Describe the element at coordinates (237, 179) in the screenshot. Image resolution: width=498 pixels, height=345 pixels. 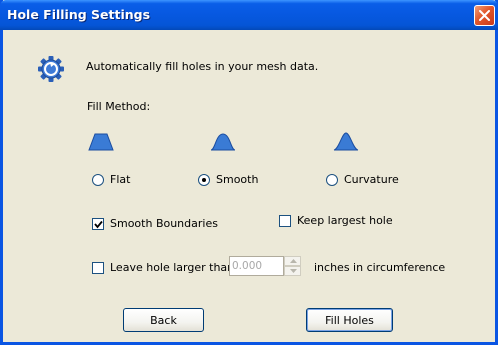
I see `smooth-label: Smooth` at that location.